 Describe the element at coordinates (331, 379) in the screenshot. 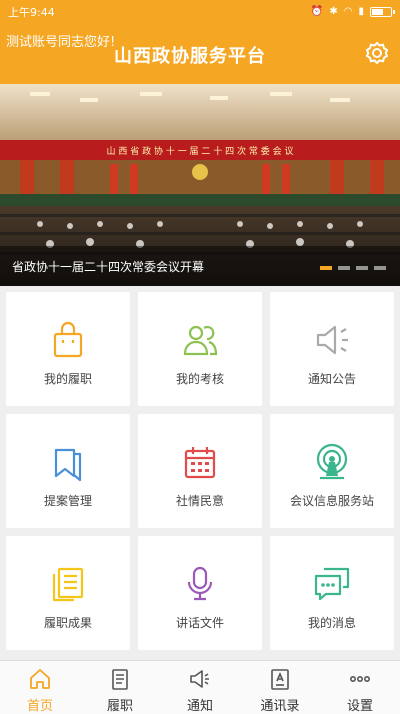

I see `tile-label: 通知公告` at that location.